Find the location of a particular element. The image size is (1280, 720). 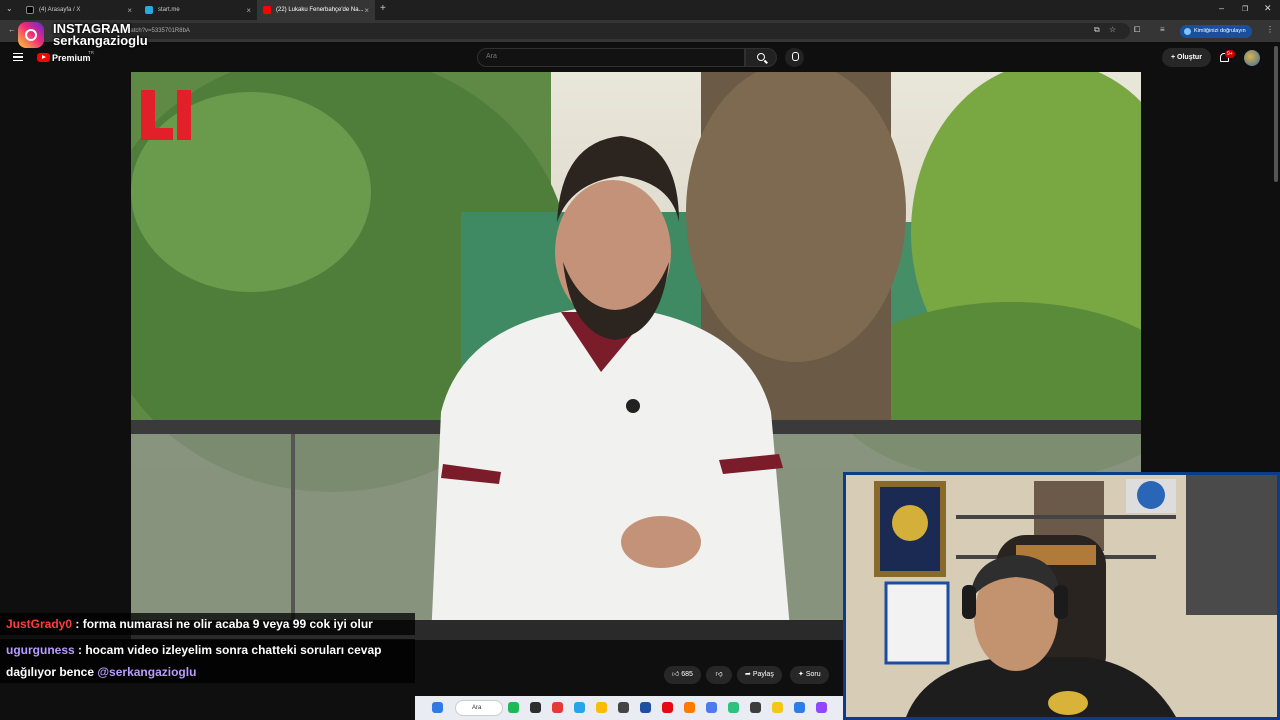

minimize-icon: – is located at coordinates (1221, 8).